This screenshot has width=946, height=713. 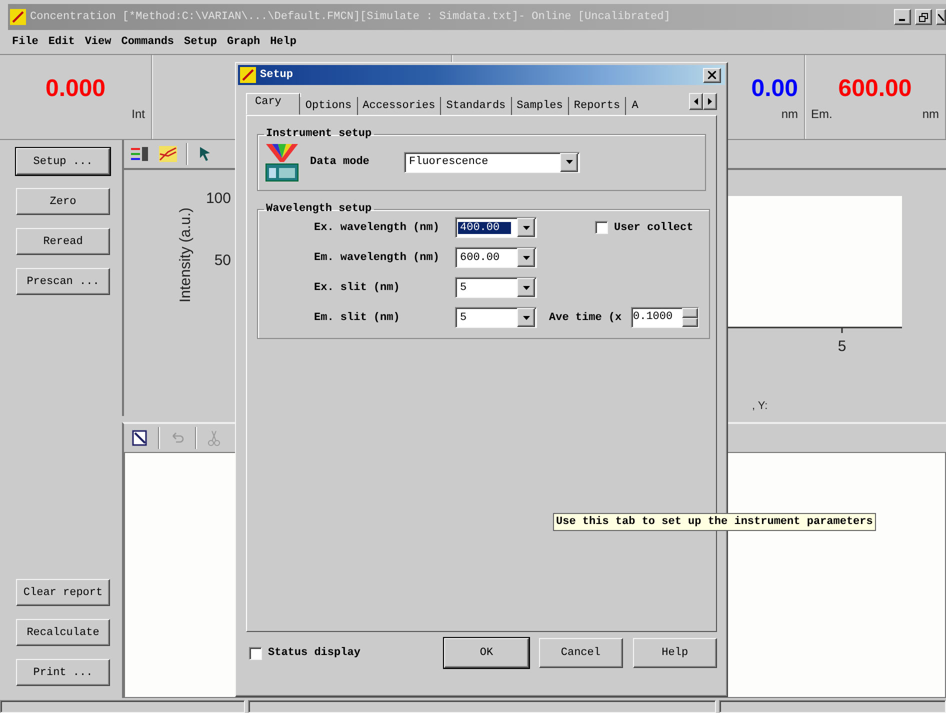 What do you see at coordinates (319, 209) in the screenshot?
I see `group-title: Wavelength setup` at bounding box center [319, 209].